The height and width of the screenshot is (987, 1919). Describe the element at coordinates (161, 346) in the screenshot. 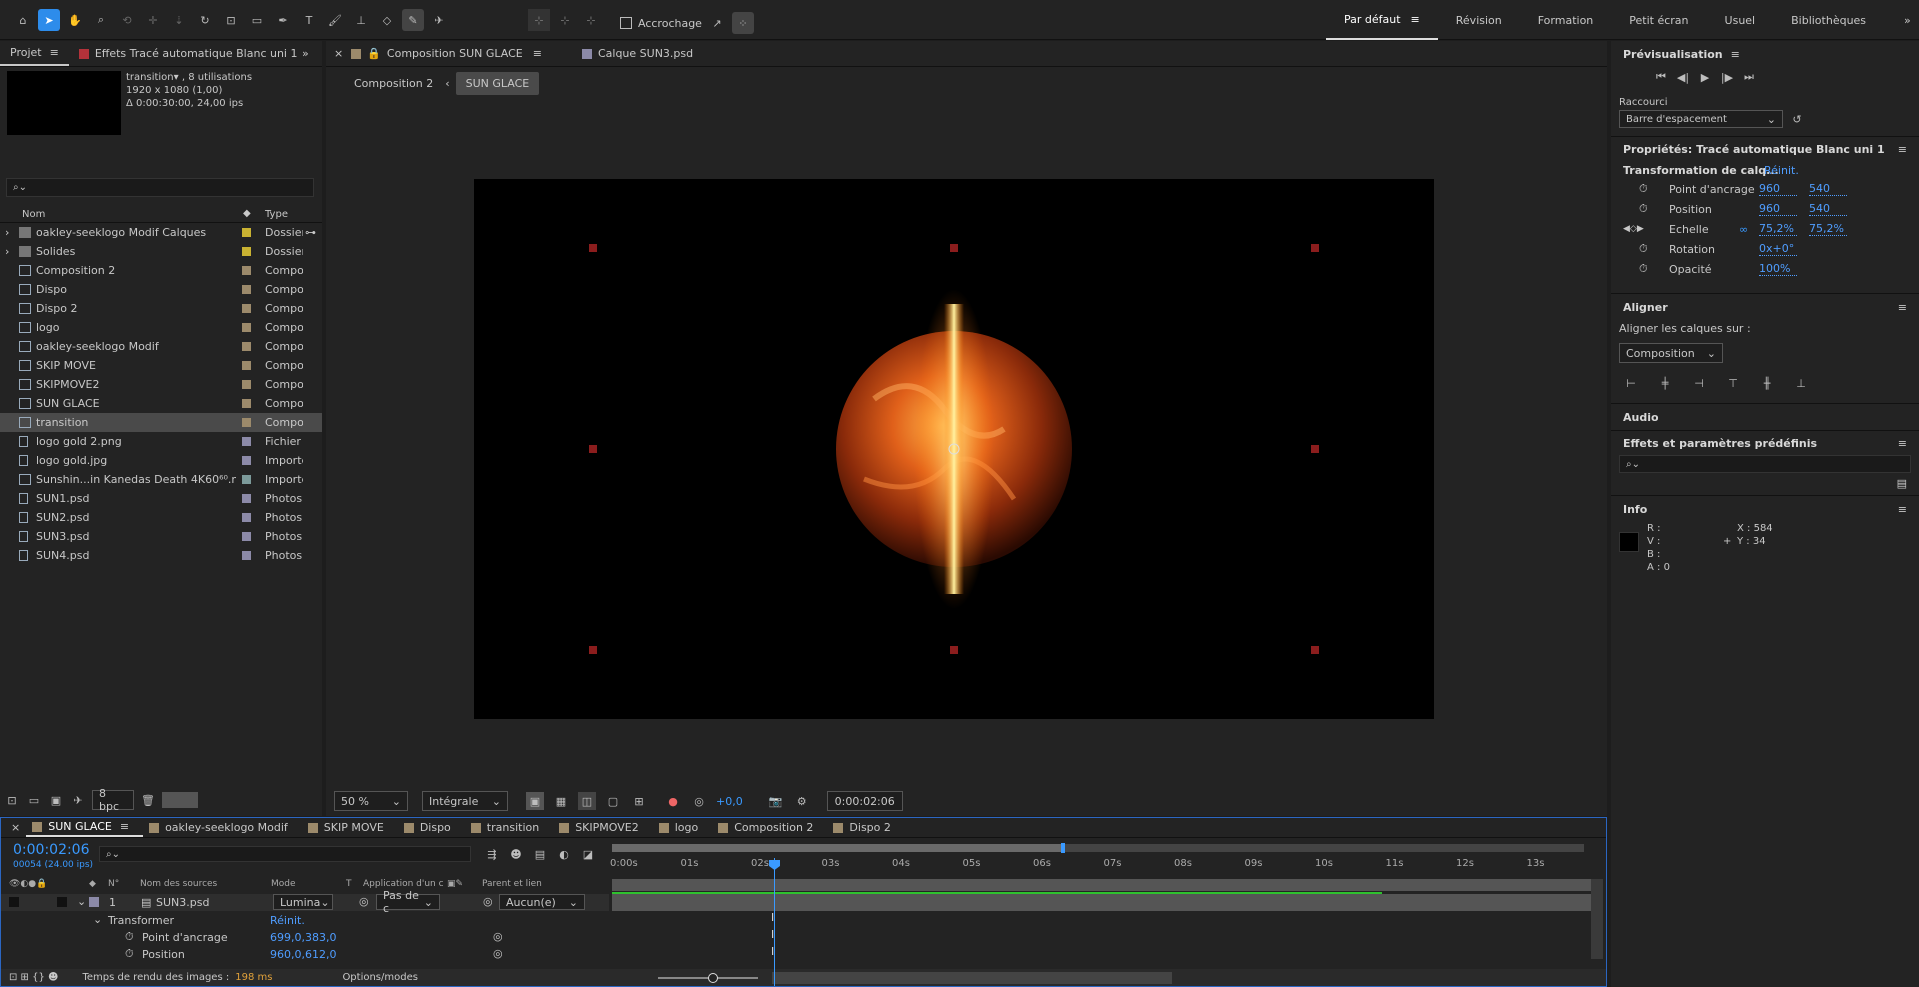

I see `project-item: oakley-seeklogo Modif Compos` at that location.